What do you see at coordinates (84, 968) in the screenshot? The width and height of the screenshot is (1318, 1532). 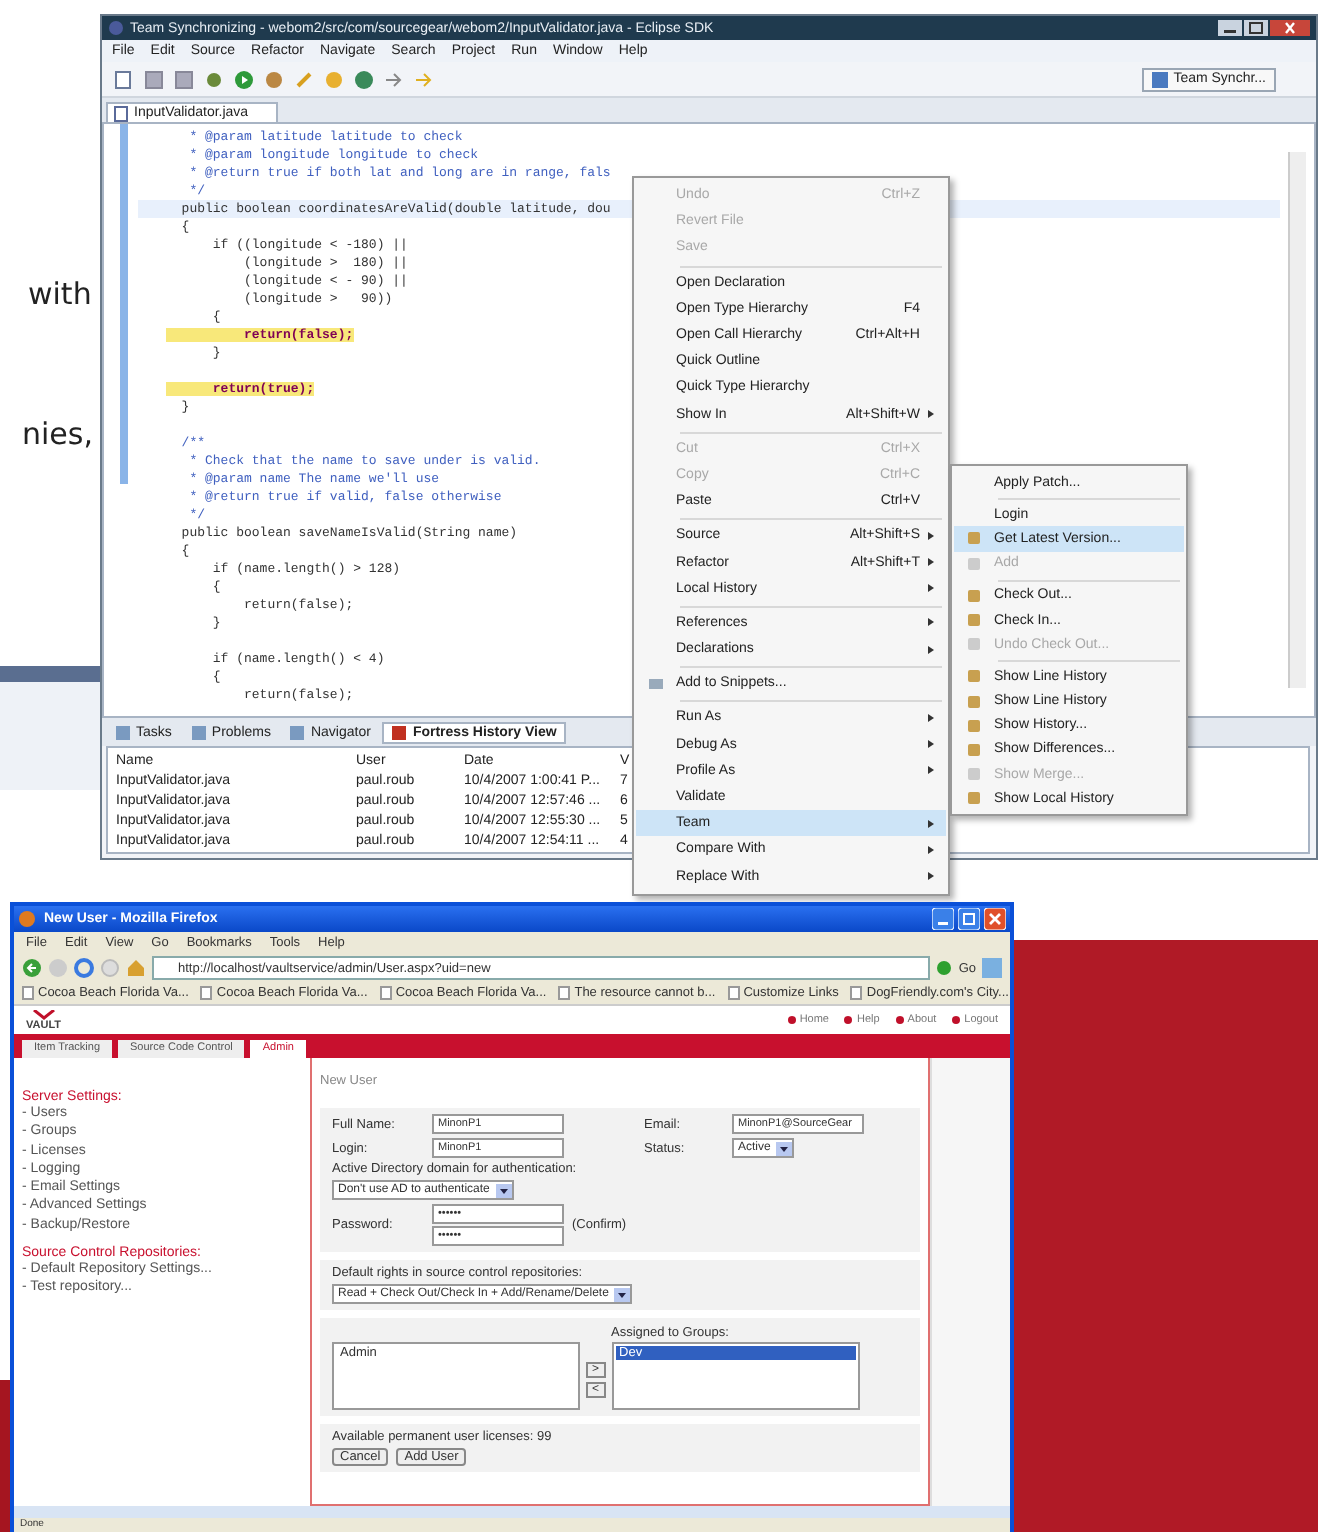 I see `reload-icon` at bounding box center [84, 968].